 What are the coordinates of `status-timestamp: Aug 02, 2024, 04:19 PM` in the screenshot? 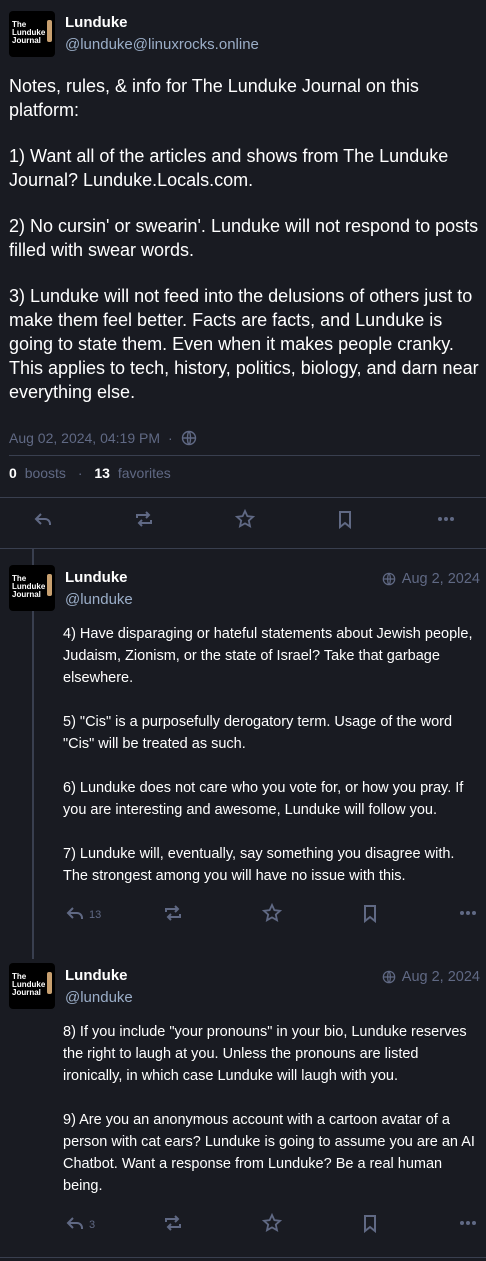 It's located at (84, 438).